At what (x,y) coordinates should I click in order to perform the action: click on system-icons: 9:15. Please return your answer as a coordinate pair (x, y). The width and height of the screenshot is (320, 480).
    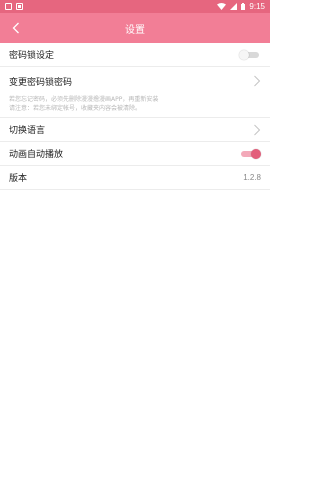
    Looking at the image, I should click on (241, 6).